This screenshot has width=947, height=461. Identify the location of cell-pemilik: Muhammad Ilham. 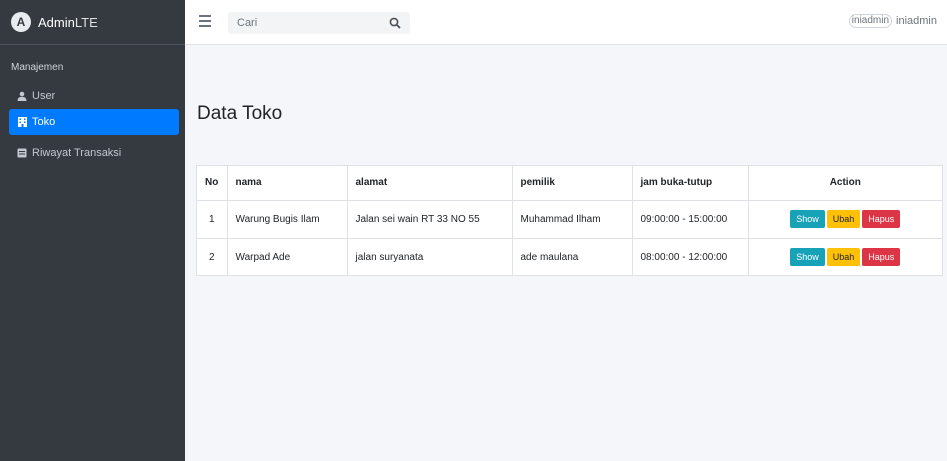
(572, 219).